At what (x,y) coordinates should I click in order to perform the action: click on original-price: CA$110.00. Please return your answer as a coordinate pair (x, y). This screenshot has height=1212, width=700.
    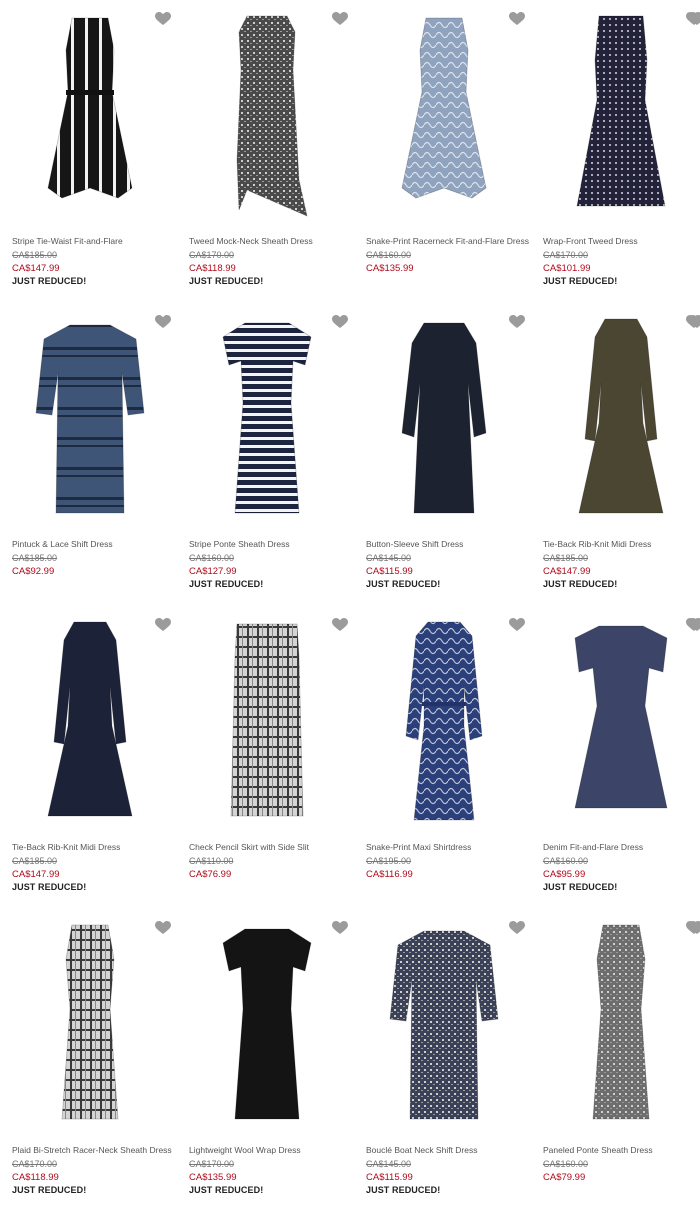
    Looking at the image, I should click on (211, 861).